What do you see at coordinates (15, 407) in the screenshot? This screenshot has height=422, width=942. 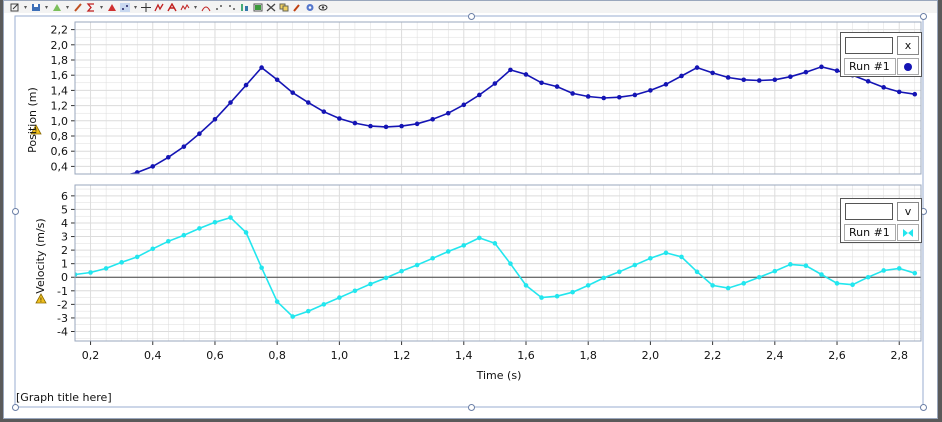 I see `resize-handle-bottom-left` at bounding box center [15, 407].